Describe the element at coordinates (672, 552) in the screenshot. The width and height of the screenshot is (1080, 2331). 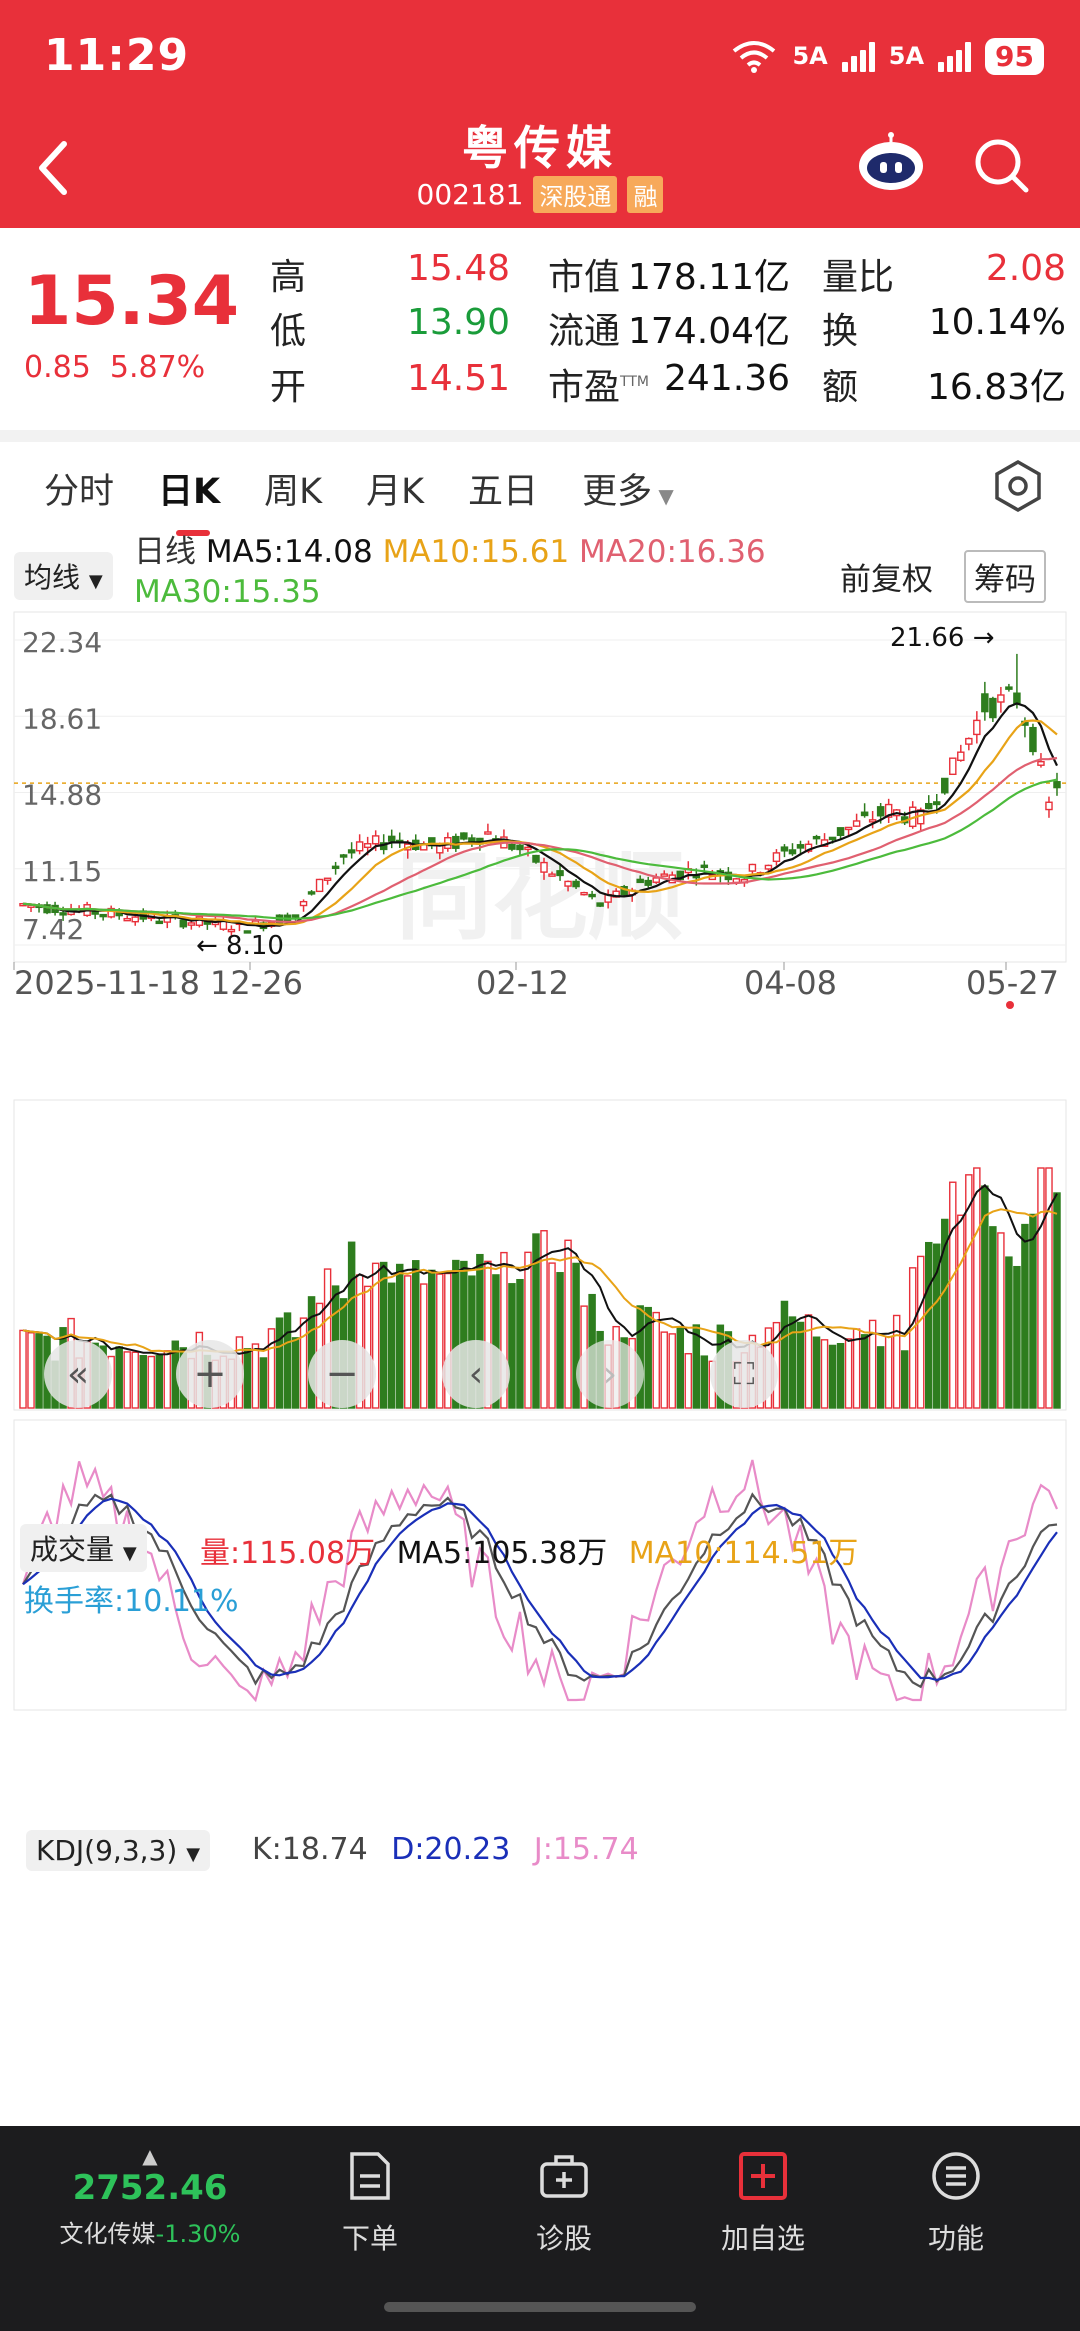
I see `ma20-legend: MA20:16.36` at that location.